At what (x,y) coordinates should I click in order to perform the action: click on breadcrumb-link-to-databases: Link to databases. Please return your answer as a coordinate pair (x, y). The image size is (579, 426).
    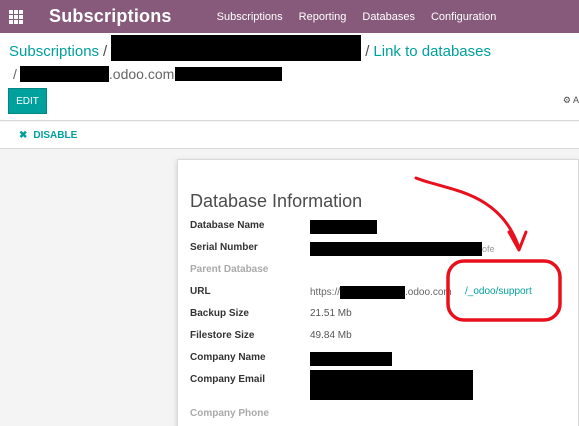
    Looking at the image, I should click on (432, 51).